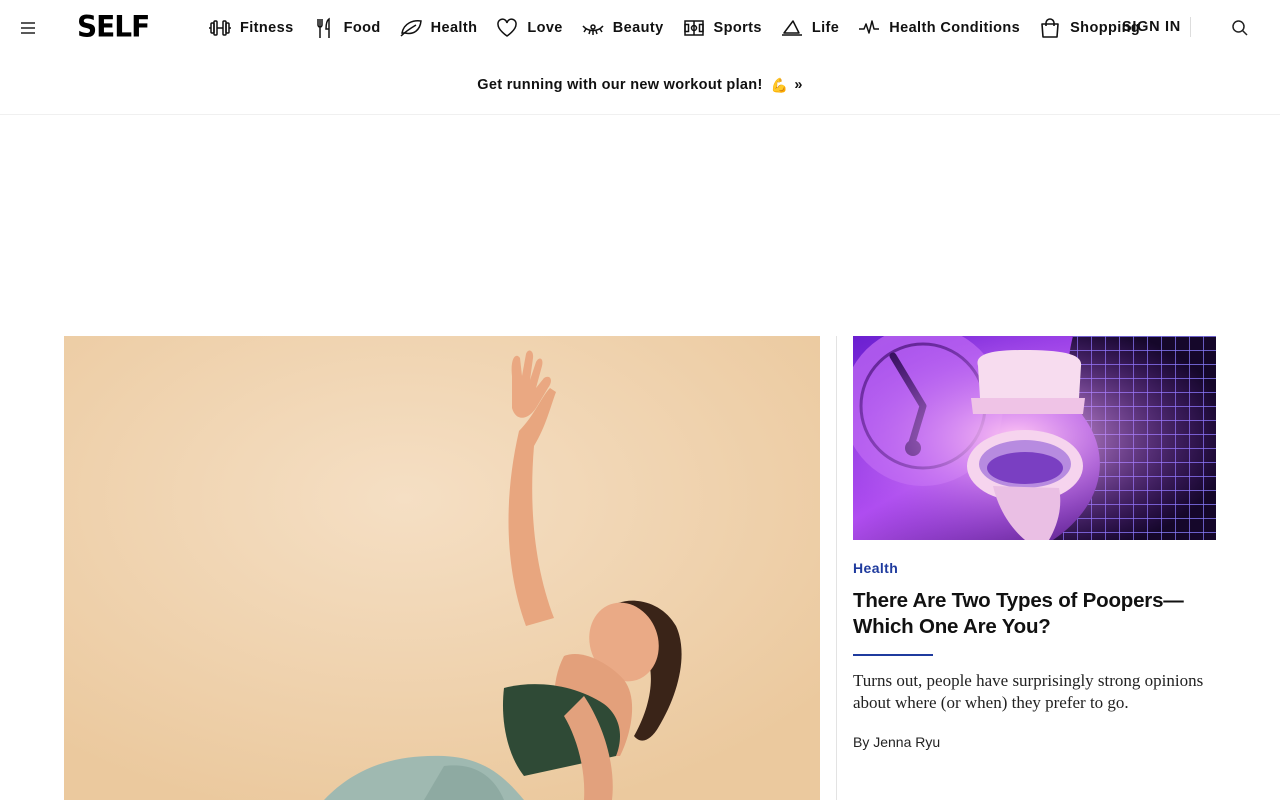 The image size is (1280, 800). What do you see at coordinates (694, 28) in the screenshot?
I see `field-icon` at bounding box center [694, 28].